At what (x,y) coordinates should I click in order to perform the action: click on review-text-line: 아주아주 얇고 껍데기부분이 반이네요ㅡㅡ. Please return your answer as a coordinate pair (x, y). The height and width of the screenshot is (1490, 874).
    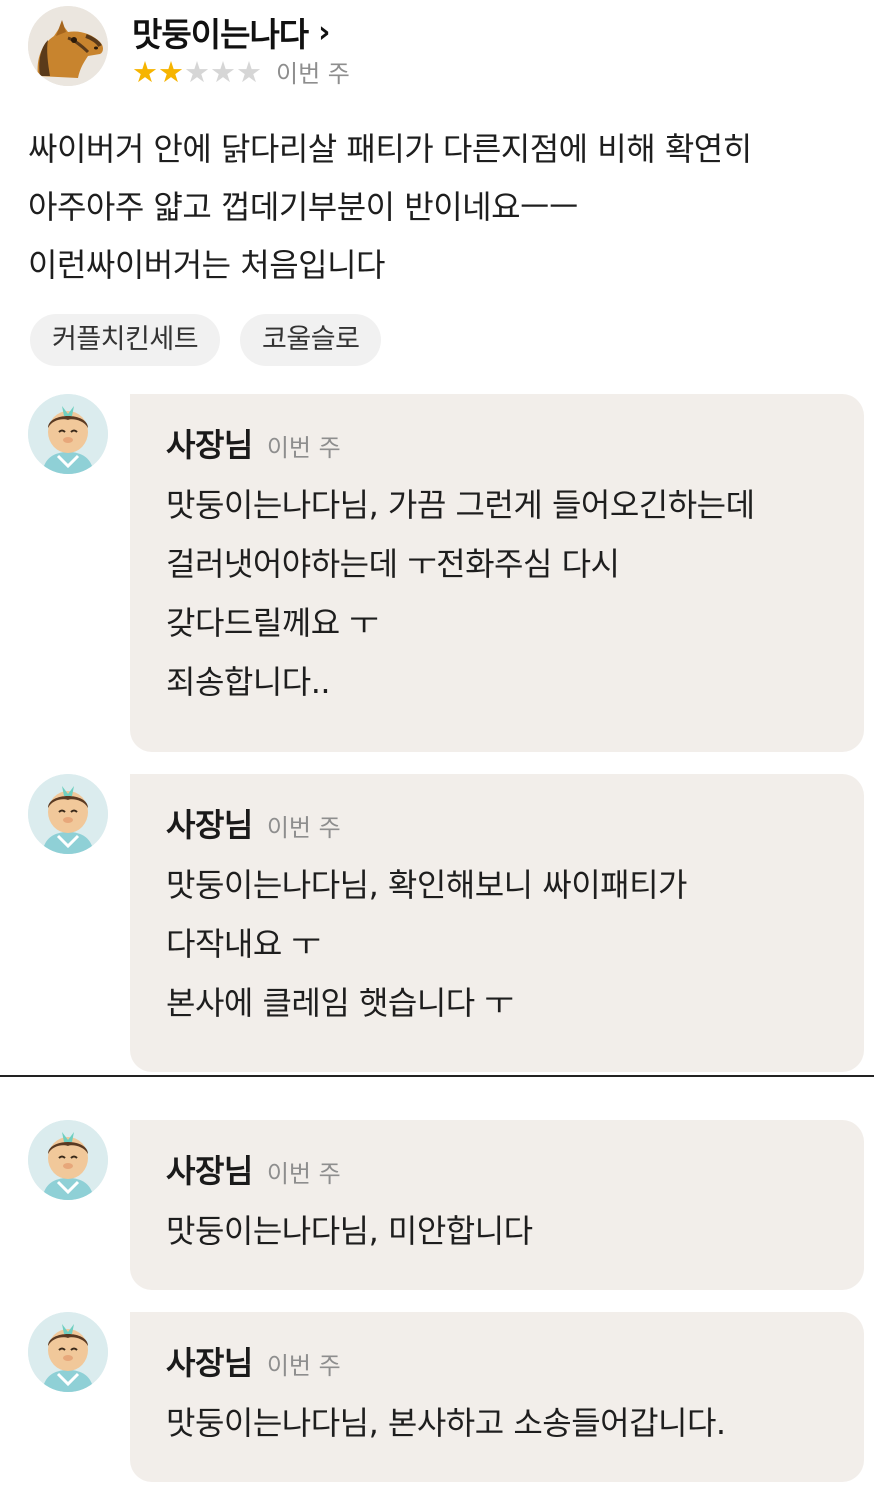
    Looking at the image, I should click on (303, 207).